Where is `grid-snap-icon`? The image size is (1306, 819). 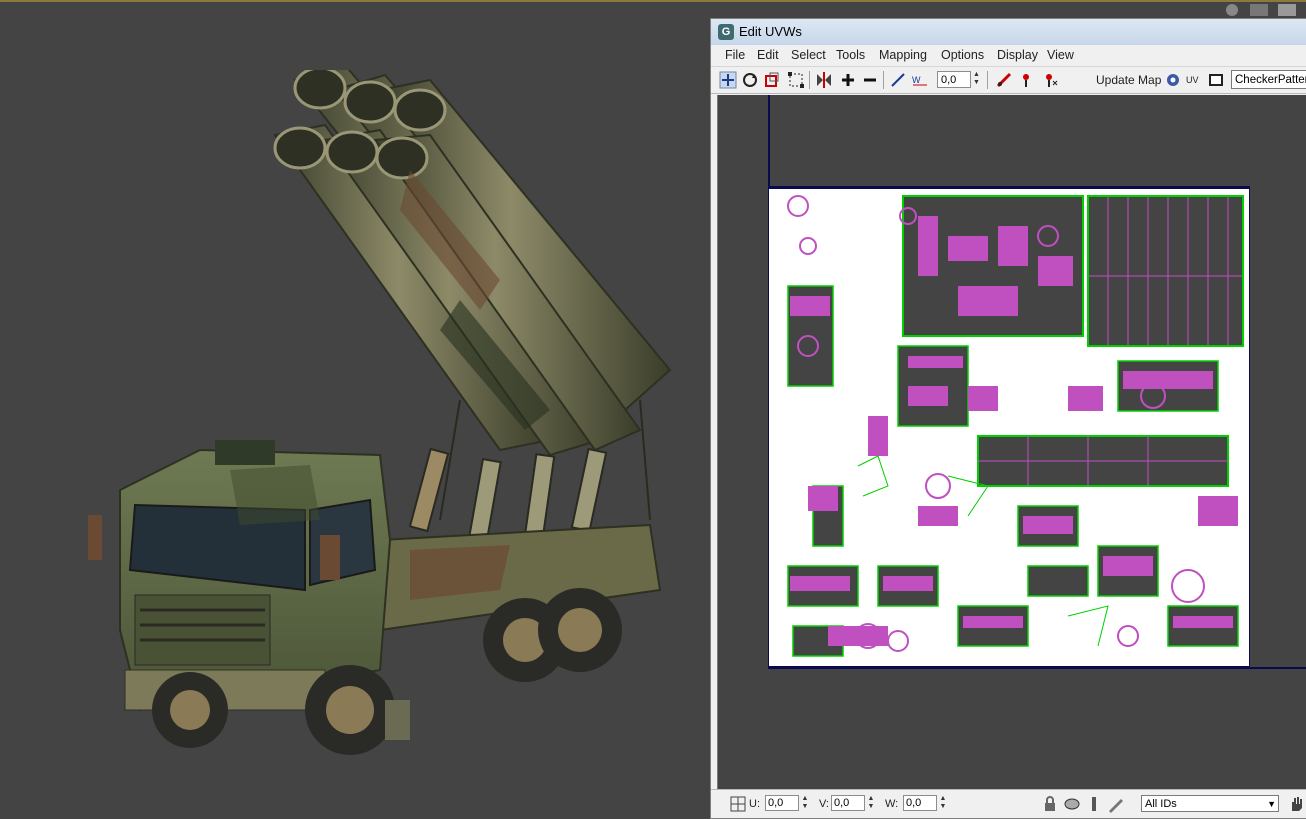
grid-snap-icon is located at coordinates (737, 803).